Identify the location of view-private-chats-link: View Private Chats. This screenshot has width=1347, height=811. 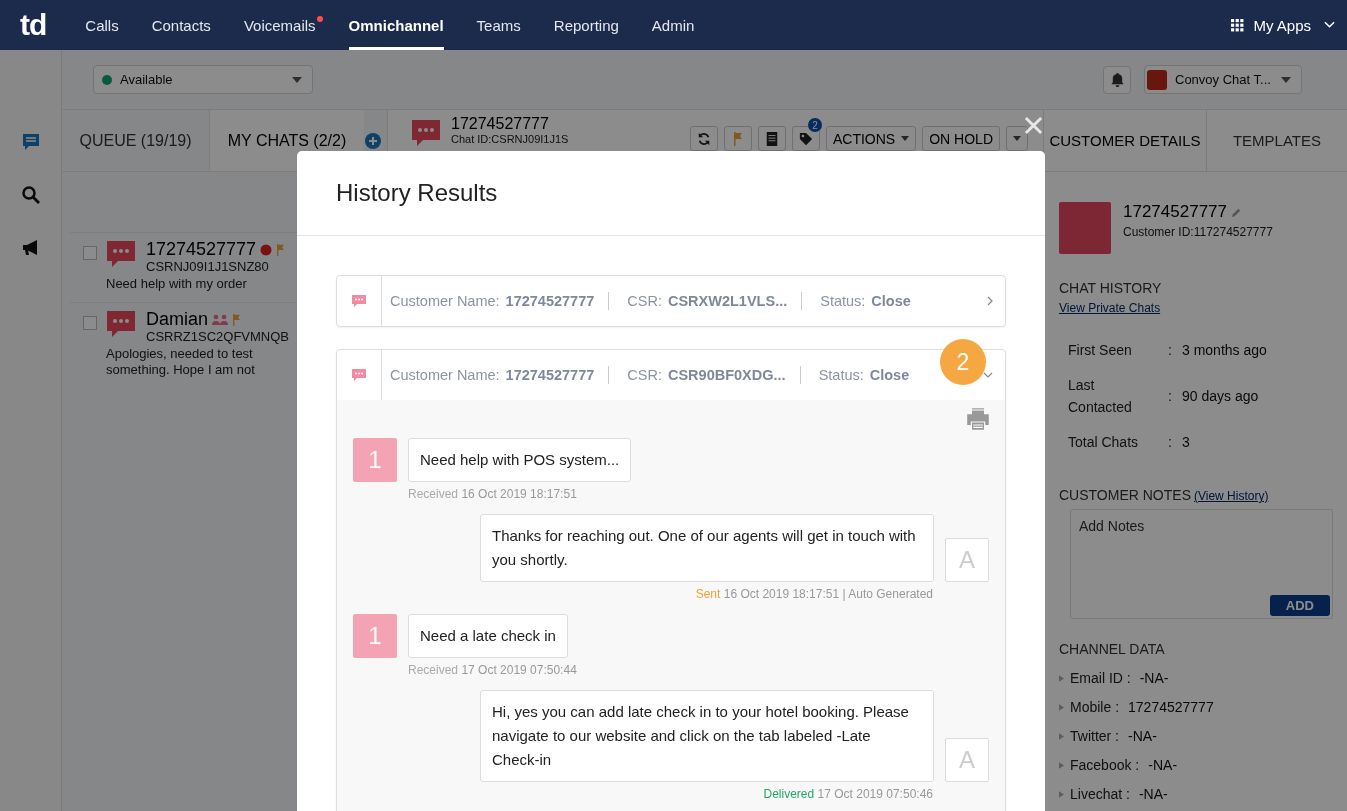
(1196, 308).